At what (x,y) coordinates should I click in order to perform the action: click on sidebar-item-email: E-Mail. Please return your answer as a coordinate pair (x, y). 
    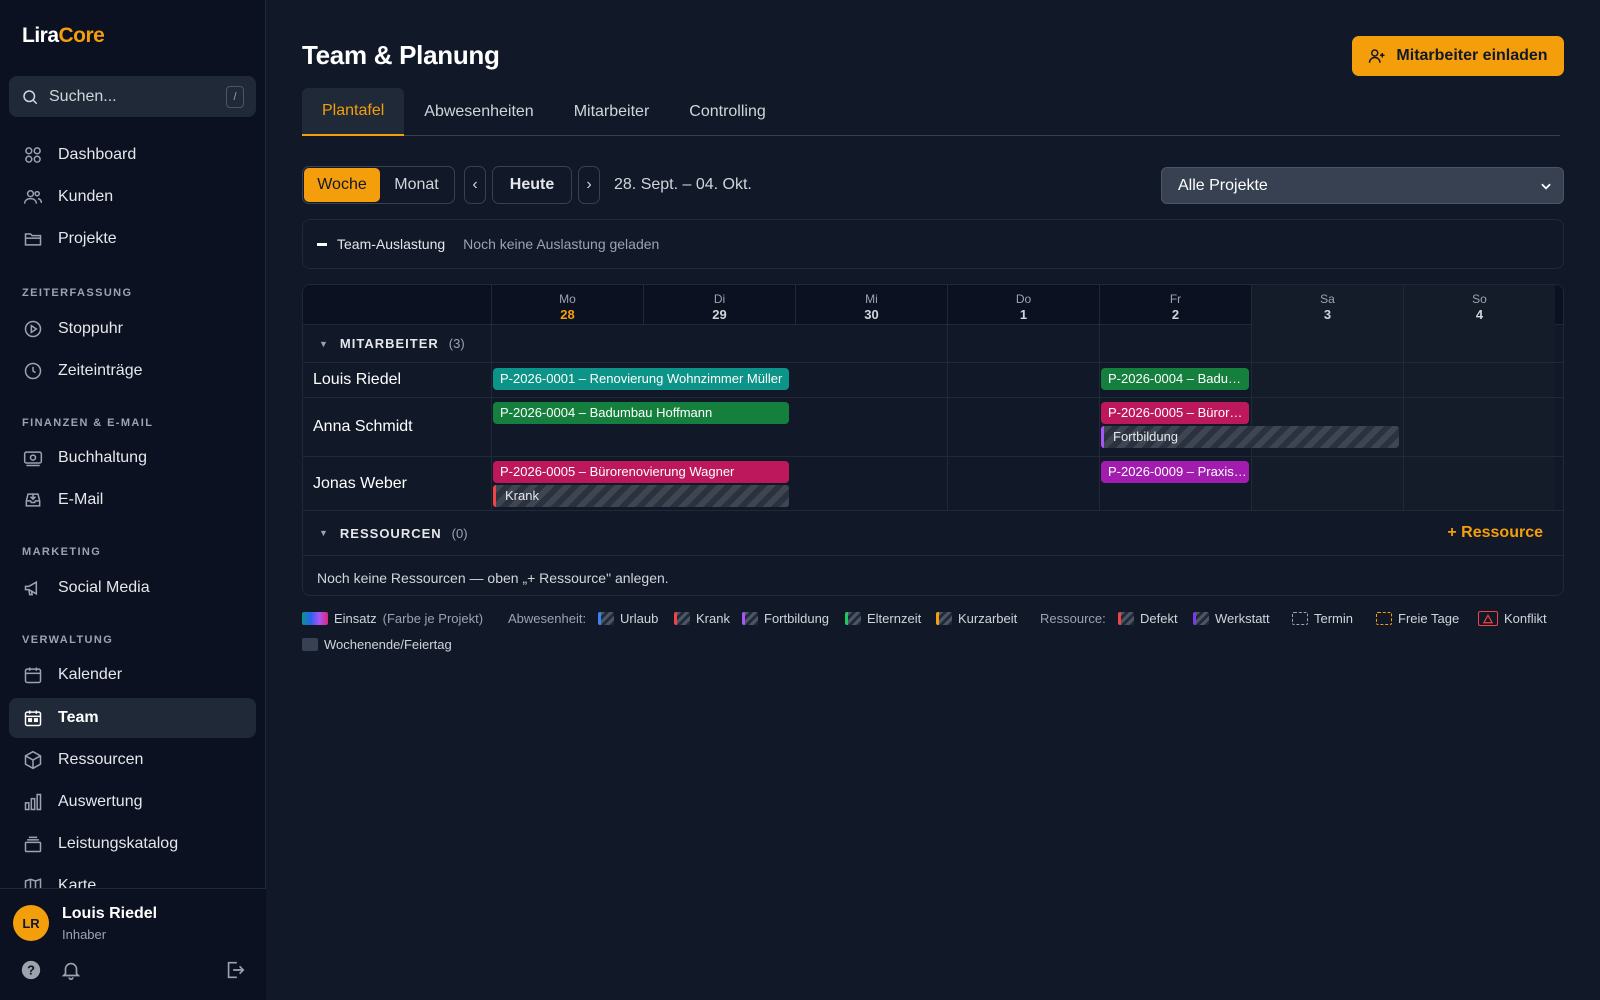
    Looking at the image, I should click on (132, 500).